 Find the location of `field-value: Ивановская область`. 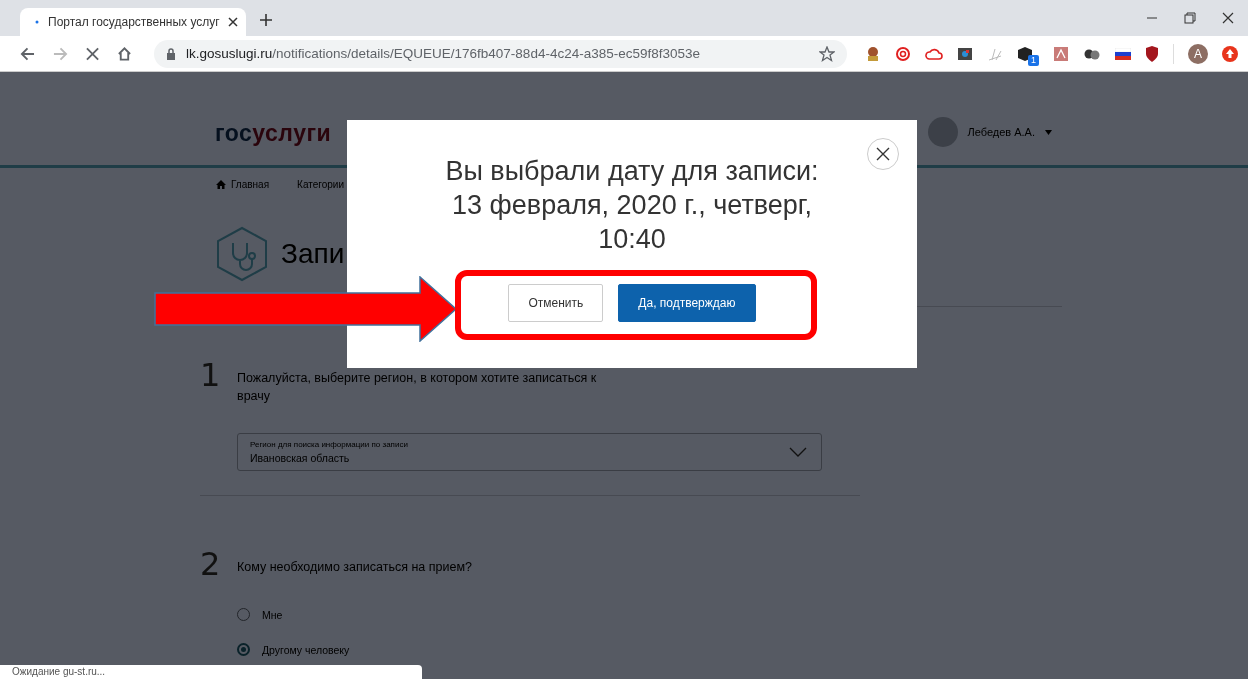

field-value: Ивановская область is located at coordinates (300, 458).